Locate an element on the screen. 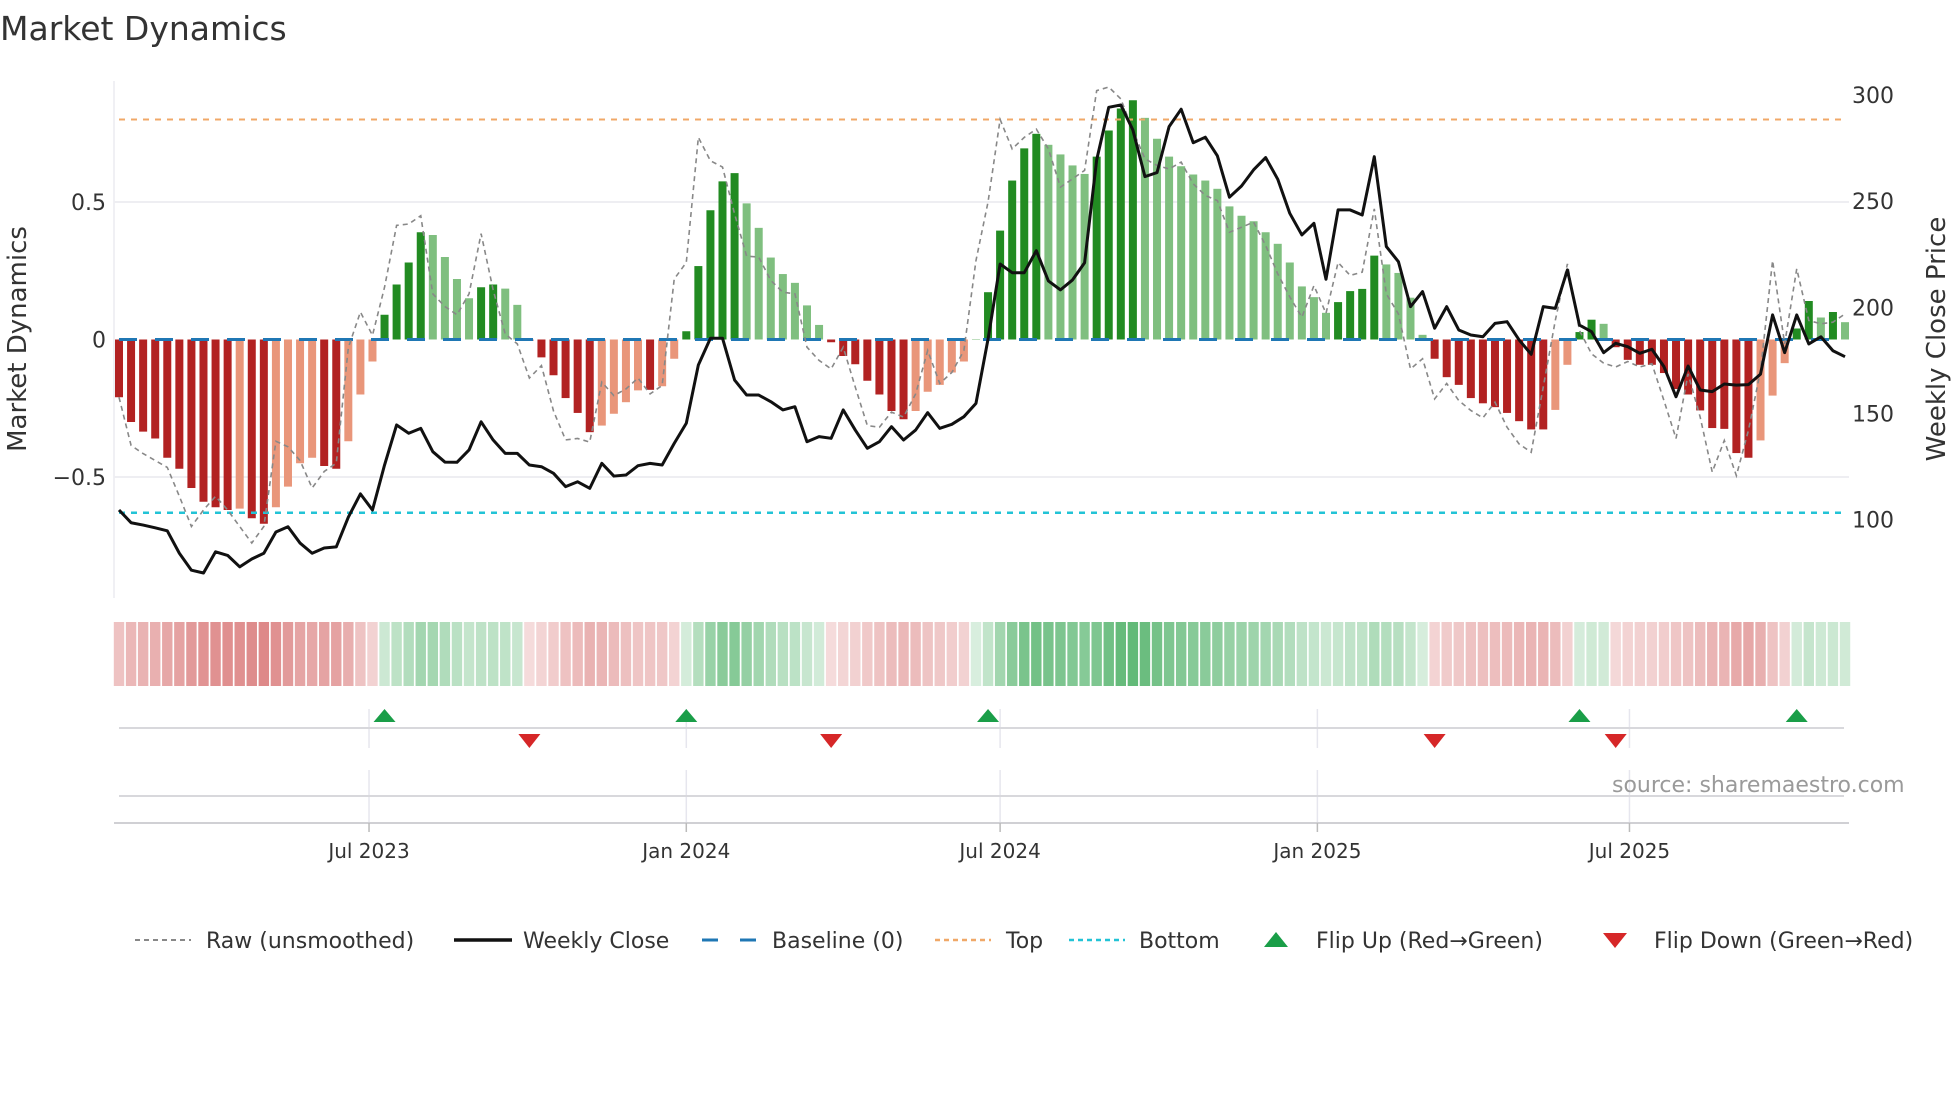 This screenshot has height=1102, width=1960. flip-up-icon is located at coordinates (1276, 939).